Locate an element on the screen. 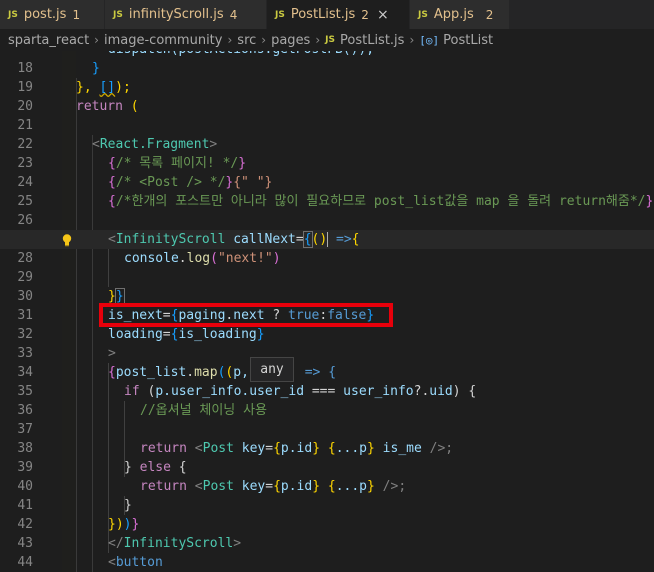 The height and width of the screenshot is (572, 654). line-number: 29 is located at coordinates (25, 277).